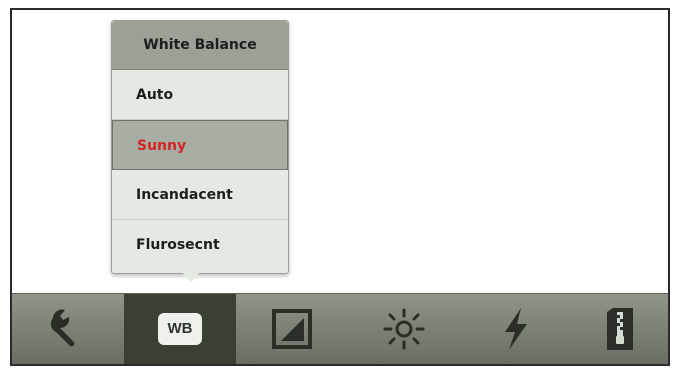 The height and width of the screenshot is (374, 678). I want to click on white-balance-button: WB, so click(180, 329).